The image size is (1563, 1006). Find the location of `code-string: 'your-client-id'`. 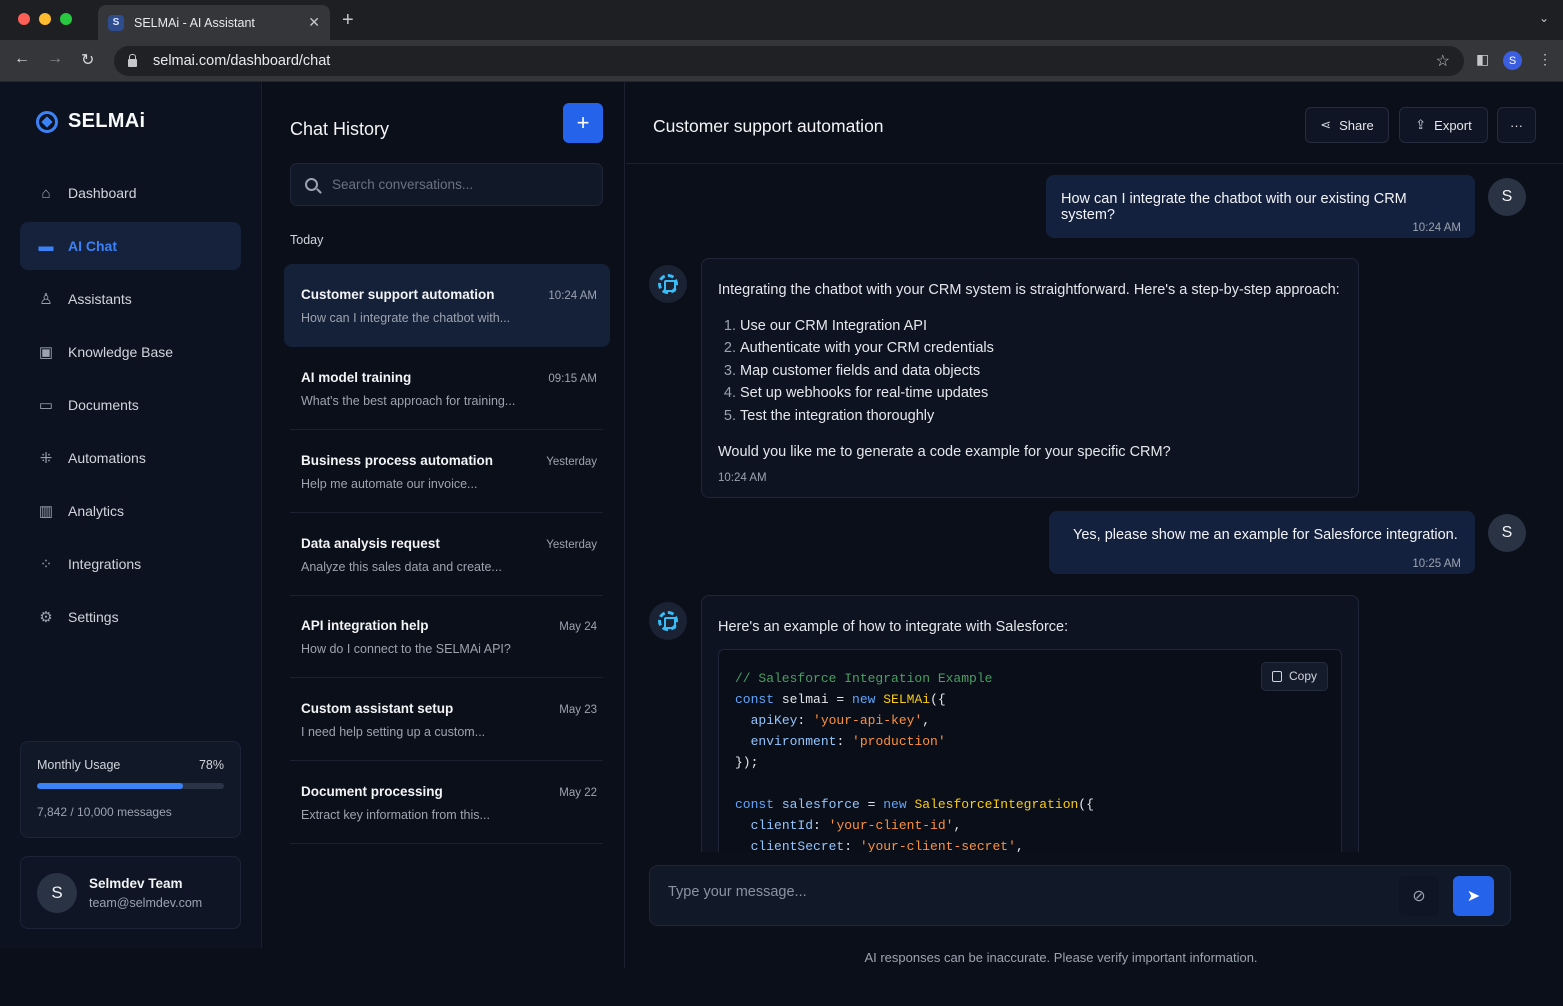

code-string: 'your-client-id' is located at coordinates (891, 825).